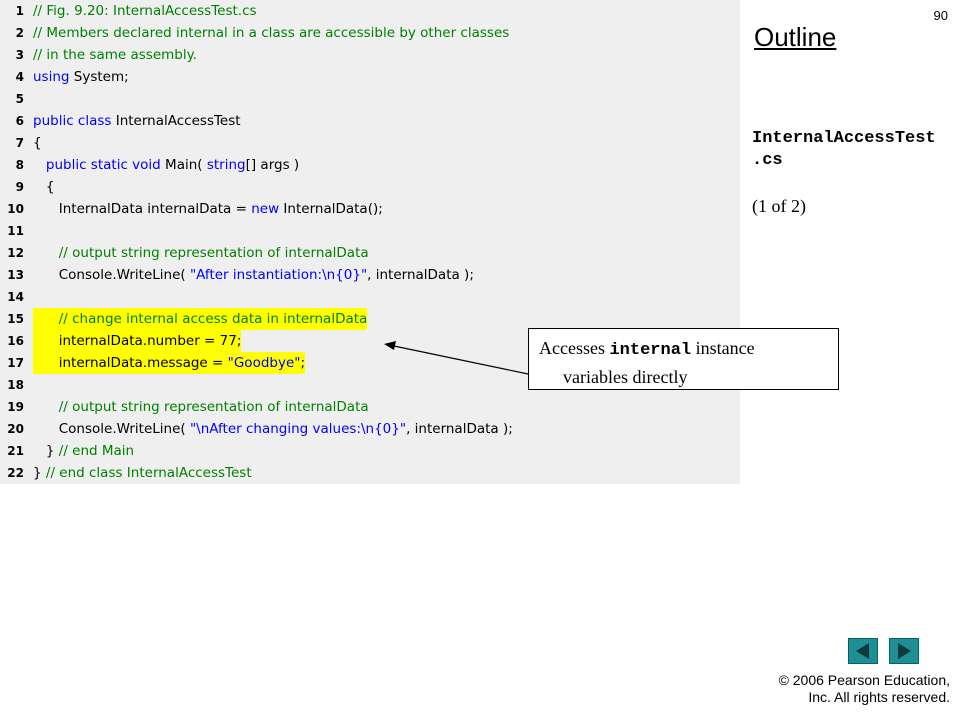  I want to click on code-line: 7{, so click(370, 143).